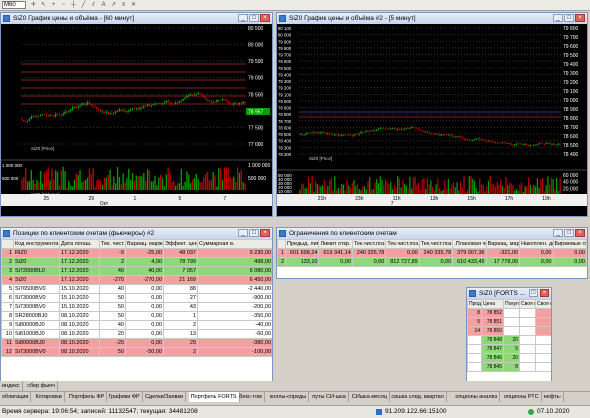 The width and height of the screenshot is (590, 418). Describe the element at coordinates (136, 352) in the screenshot. I see `table-row: 12 Si73000BV0 08.10.2020 50 -50,00 2 -100,00` at that location.